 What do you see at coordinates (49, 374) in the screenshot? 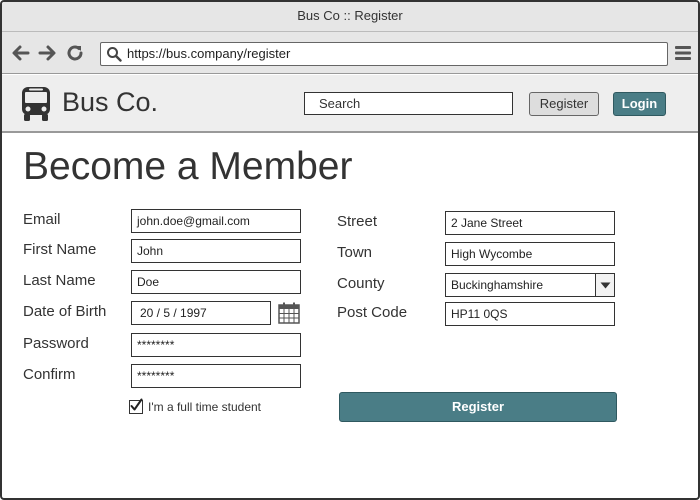
I see `confirm-label: Confirm` at bounding box center [49, 374].